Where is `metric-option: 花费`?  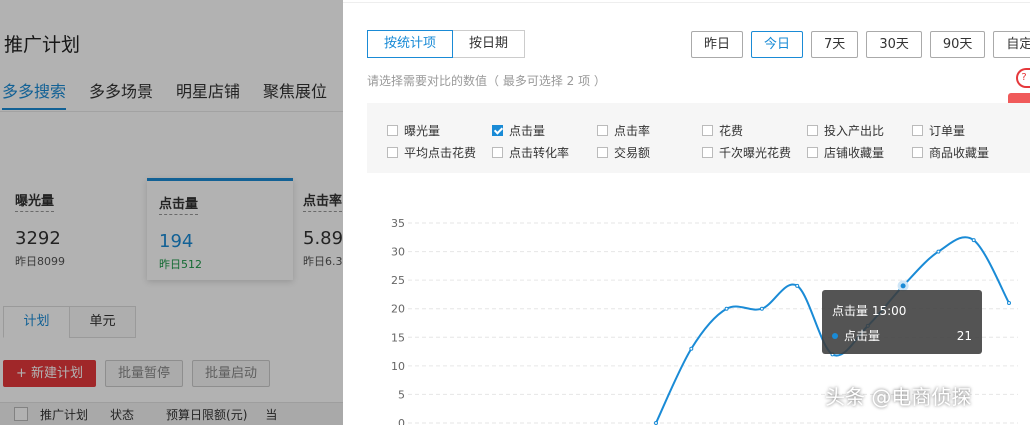 metric-option: 花费 is located at coordinates (722, 130).